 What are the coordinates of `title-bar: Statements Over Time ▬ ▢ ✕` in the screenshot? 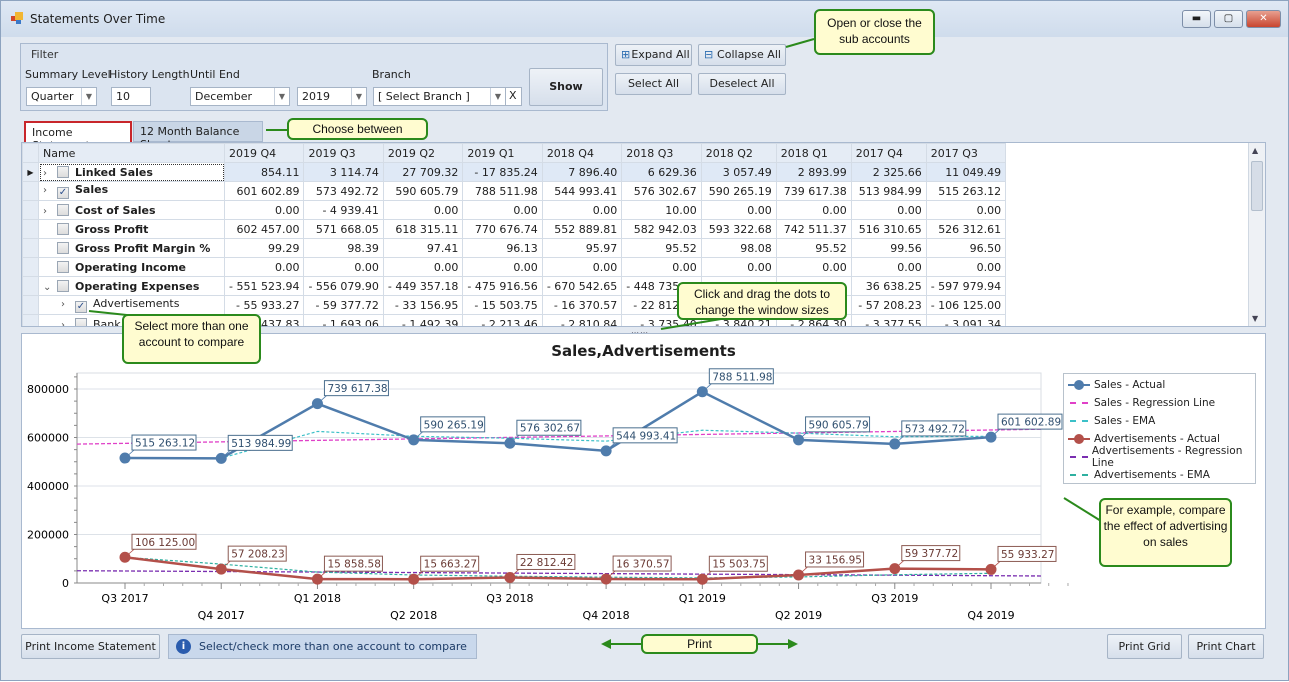 It's located at (644, 19).